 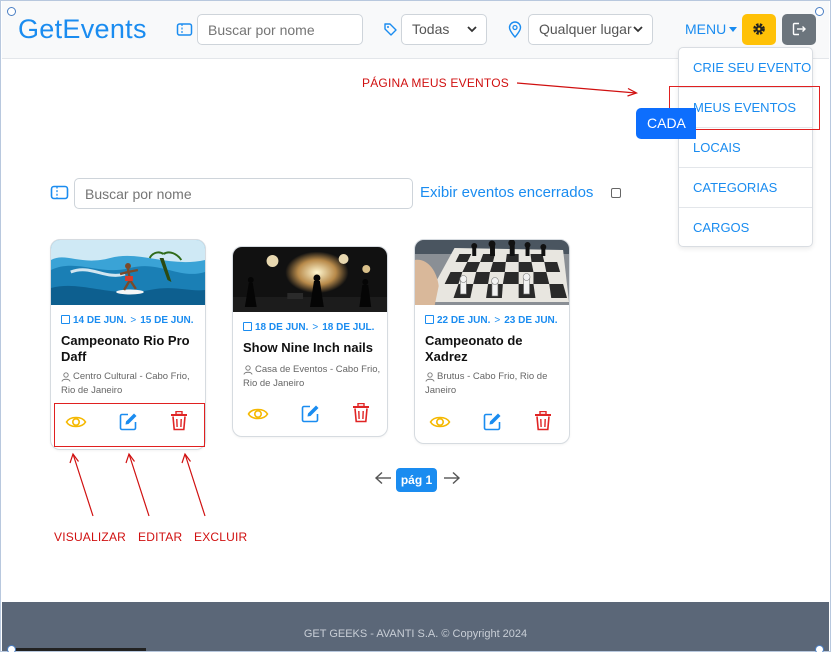 What do you see at coordinates (492, 272) in the screenshot?
I see `chess-photo` at bounding box center [492, 272].